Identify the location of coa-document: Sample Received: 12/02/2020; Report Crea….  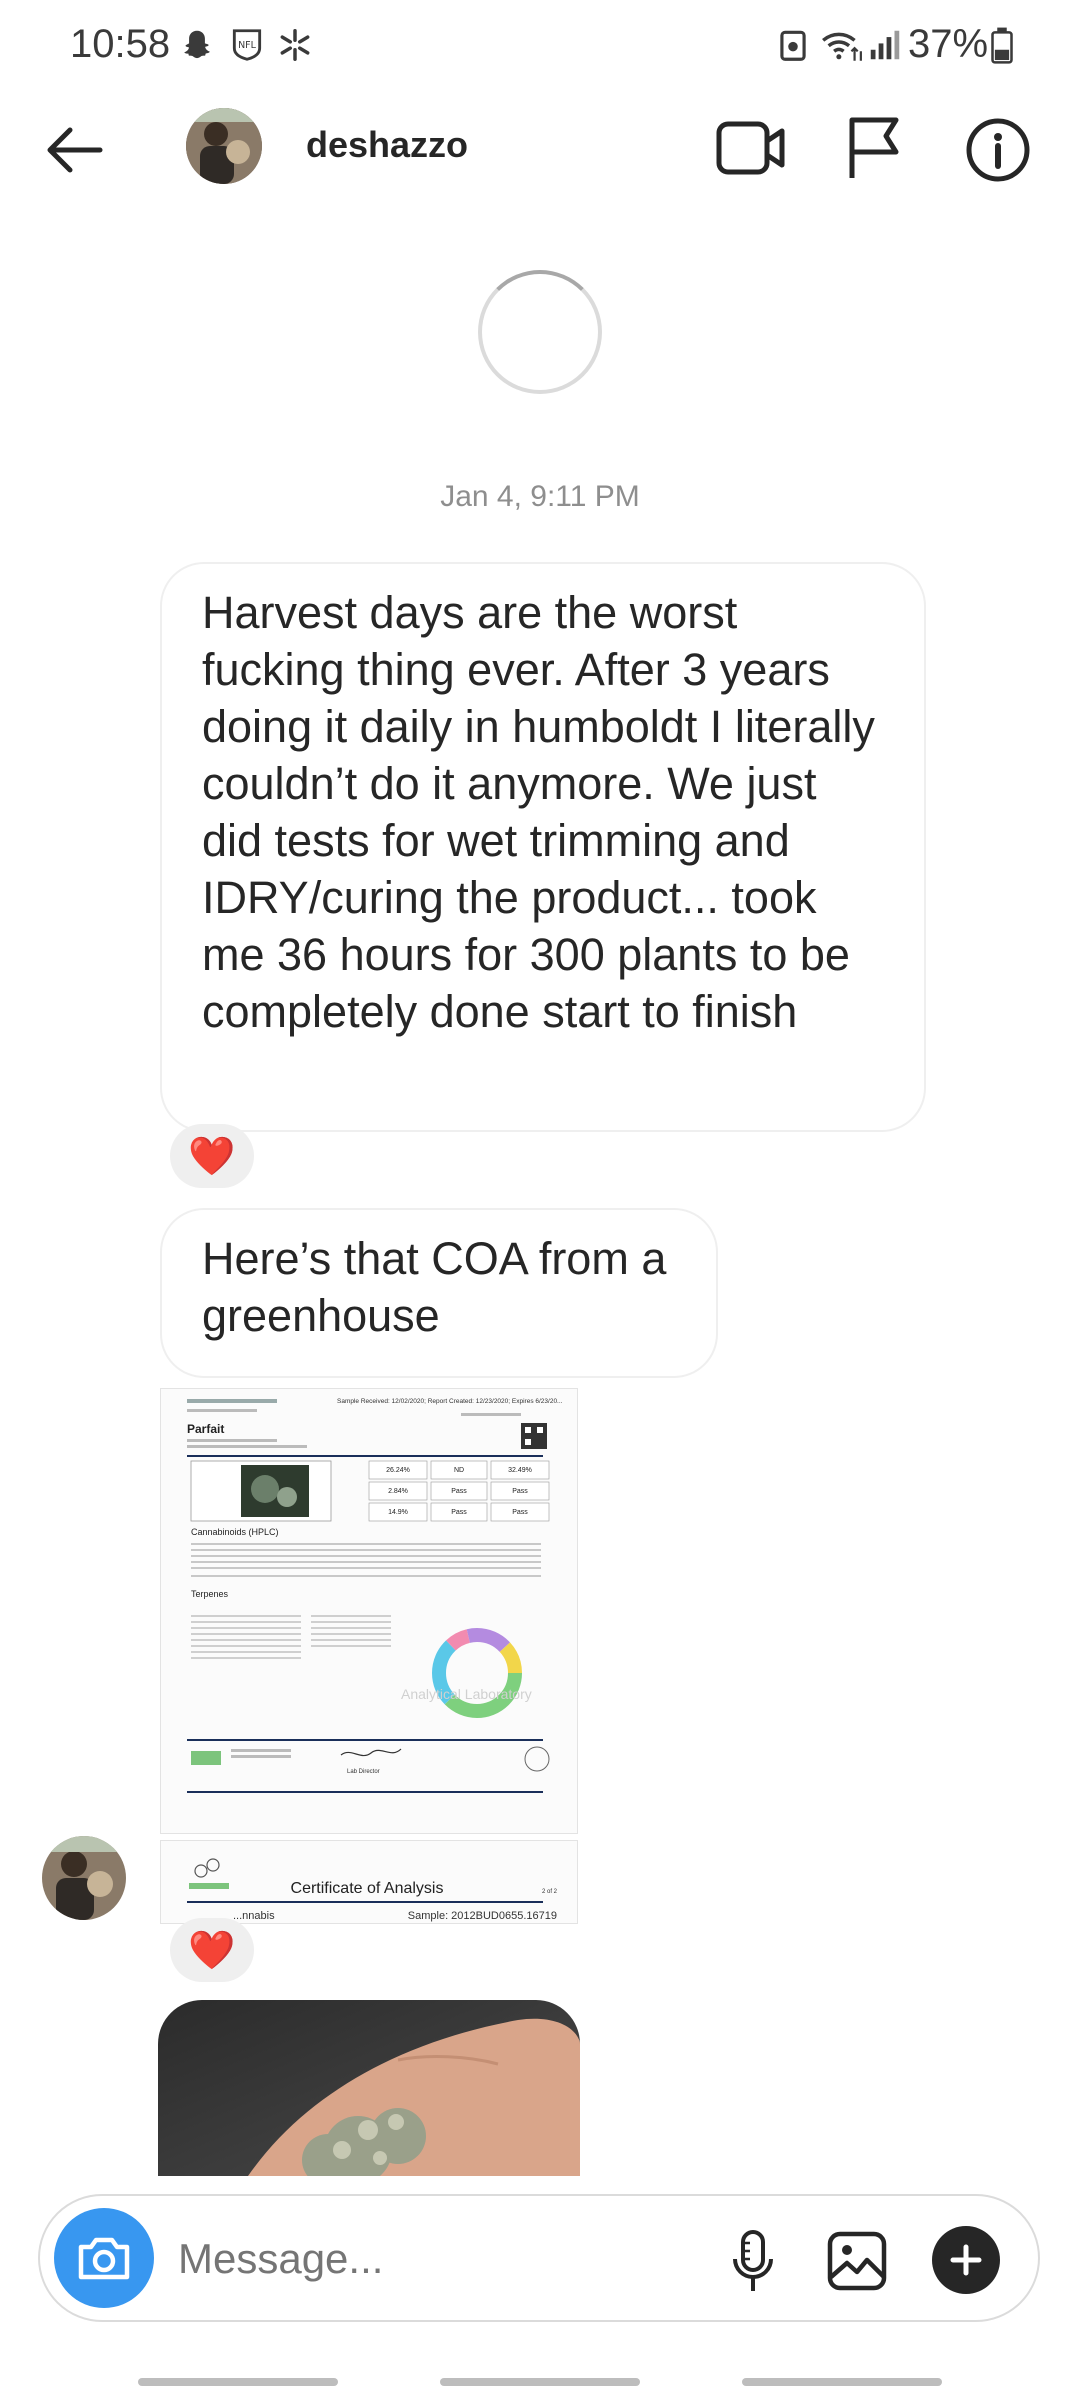
(369, 1611).